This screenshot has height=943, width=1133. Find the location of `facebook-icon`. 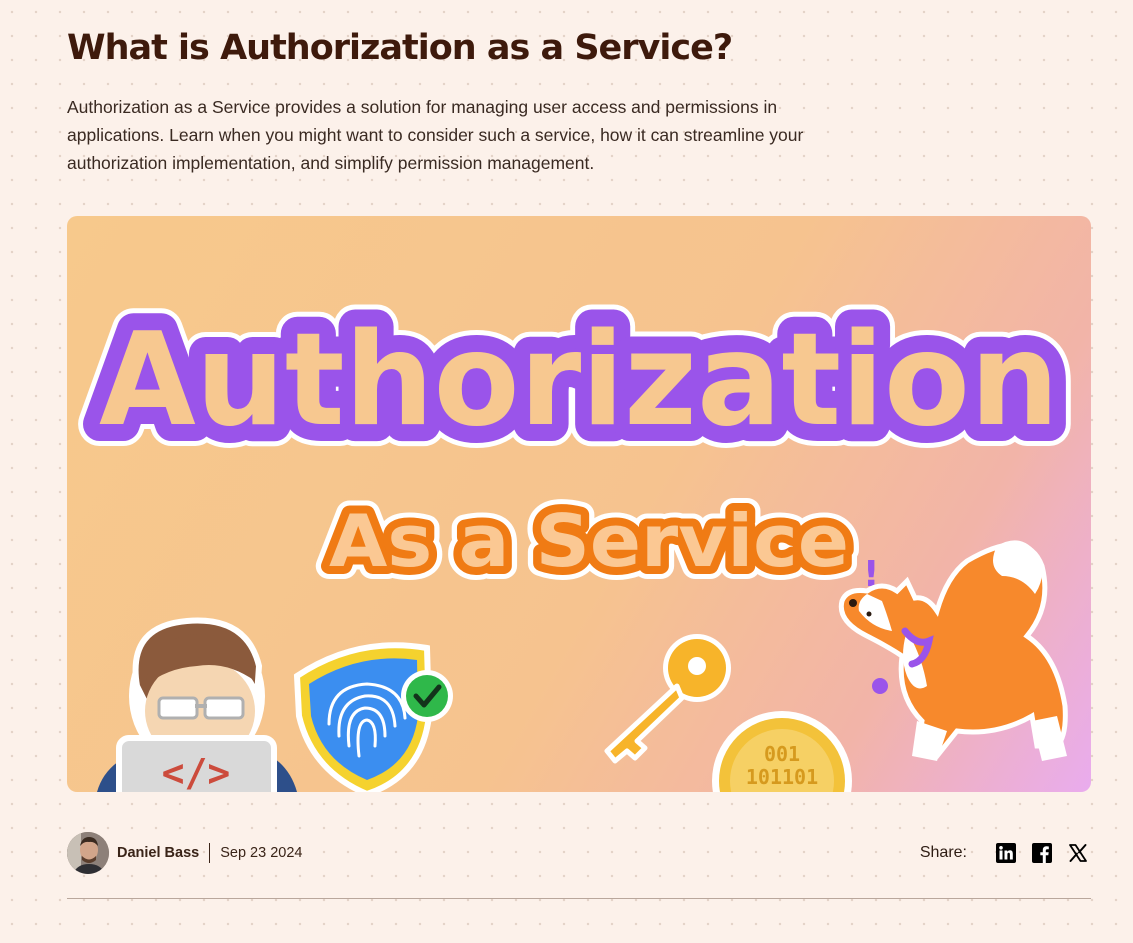

facebook-icon is located at coordinates (1042, 853).